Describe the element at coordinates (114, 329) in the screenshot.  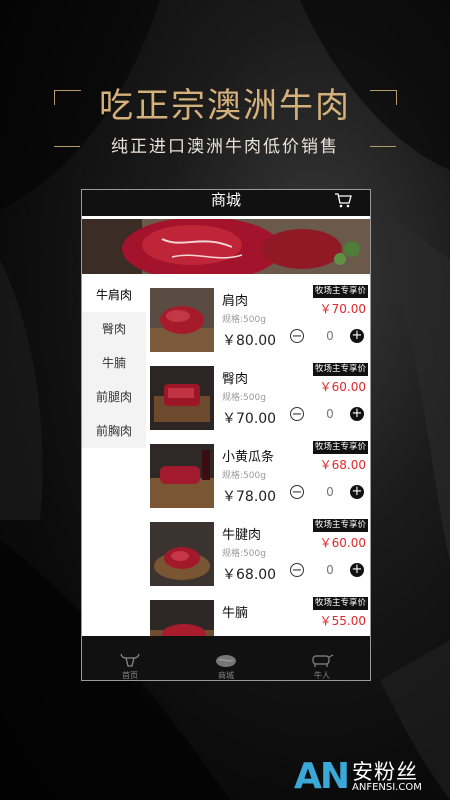
I see `category-item-1: 臀肉` at that location.